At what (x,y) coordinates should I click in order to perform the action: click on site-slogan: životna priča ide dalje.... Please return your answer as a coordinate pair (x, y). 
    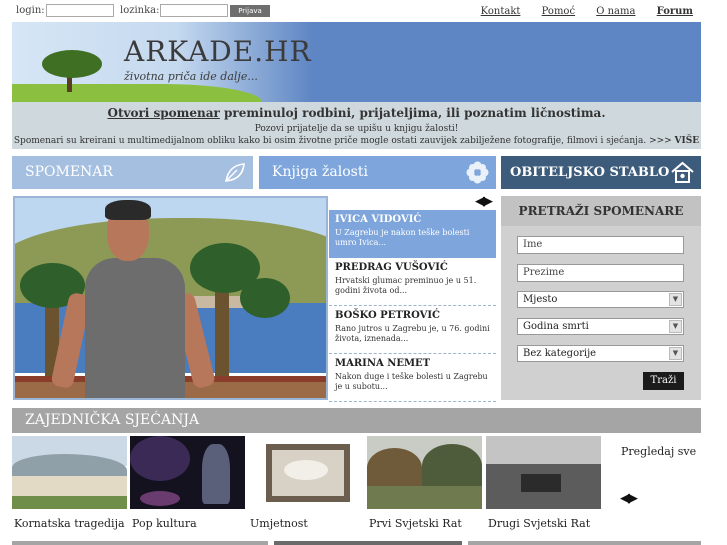
    Looking at the image, I should click on (191, 76).